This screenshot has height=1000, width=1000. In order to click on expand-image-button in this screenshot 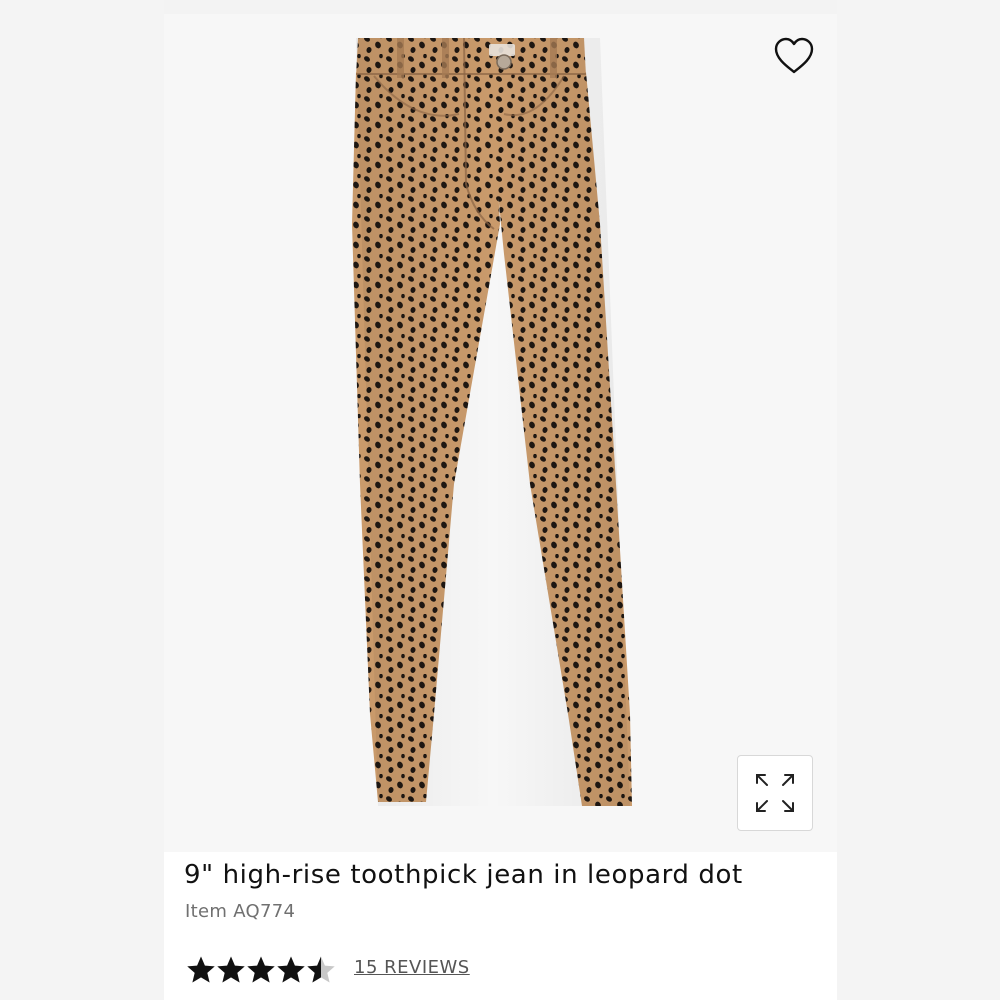, I will do `click(775, 793)`.